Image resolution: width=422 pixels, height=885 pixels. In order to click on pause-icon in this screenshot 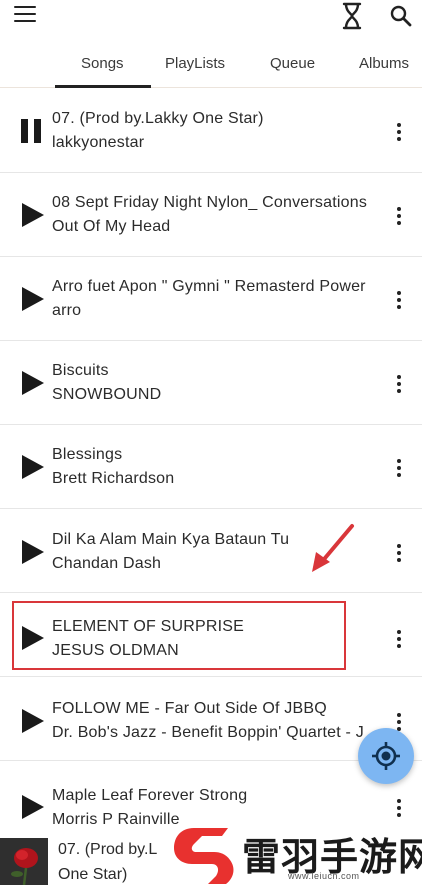, I will do `click(32, 131)`.